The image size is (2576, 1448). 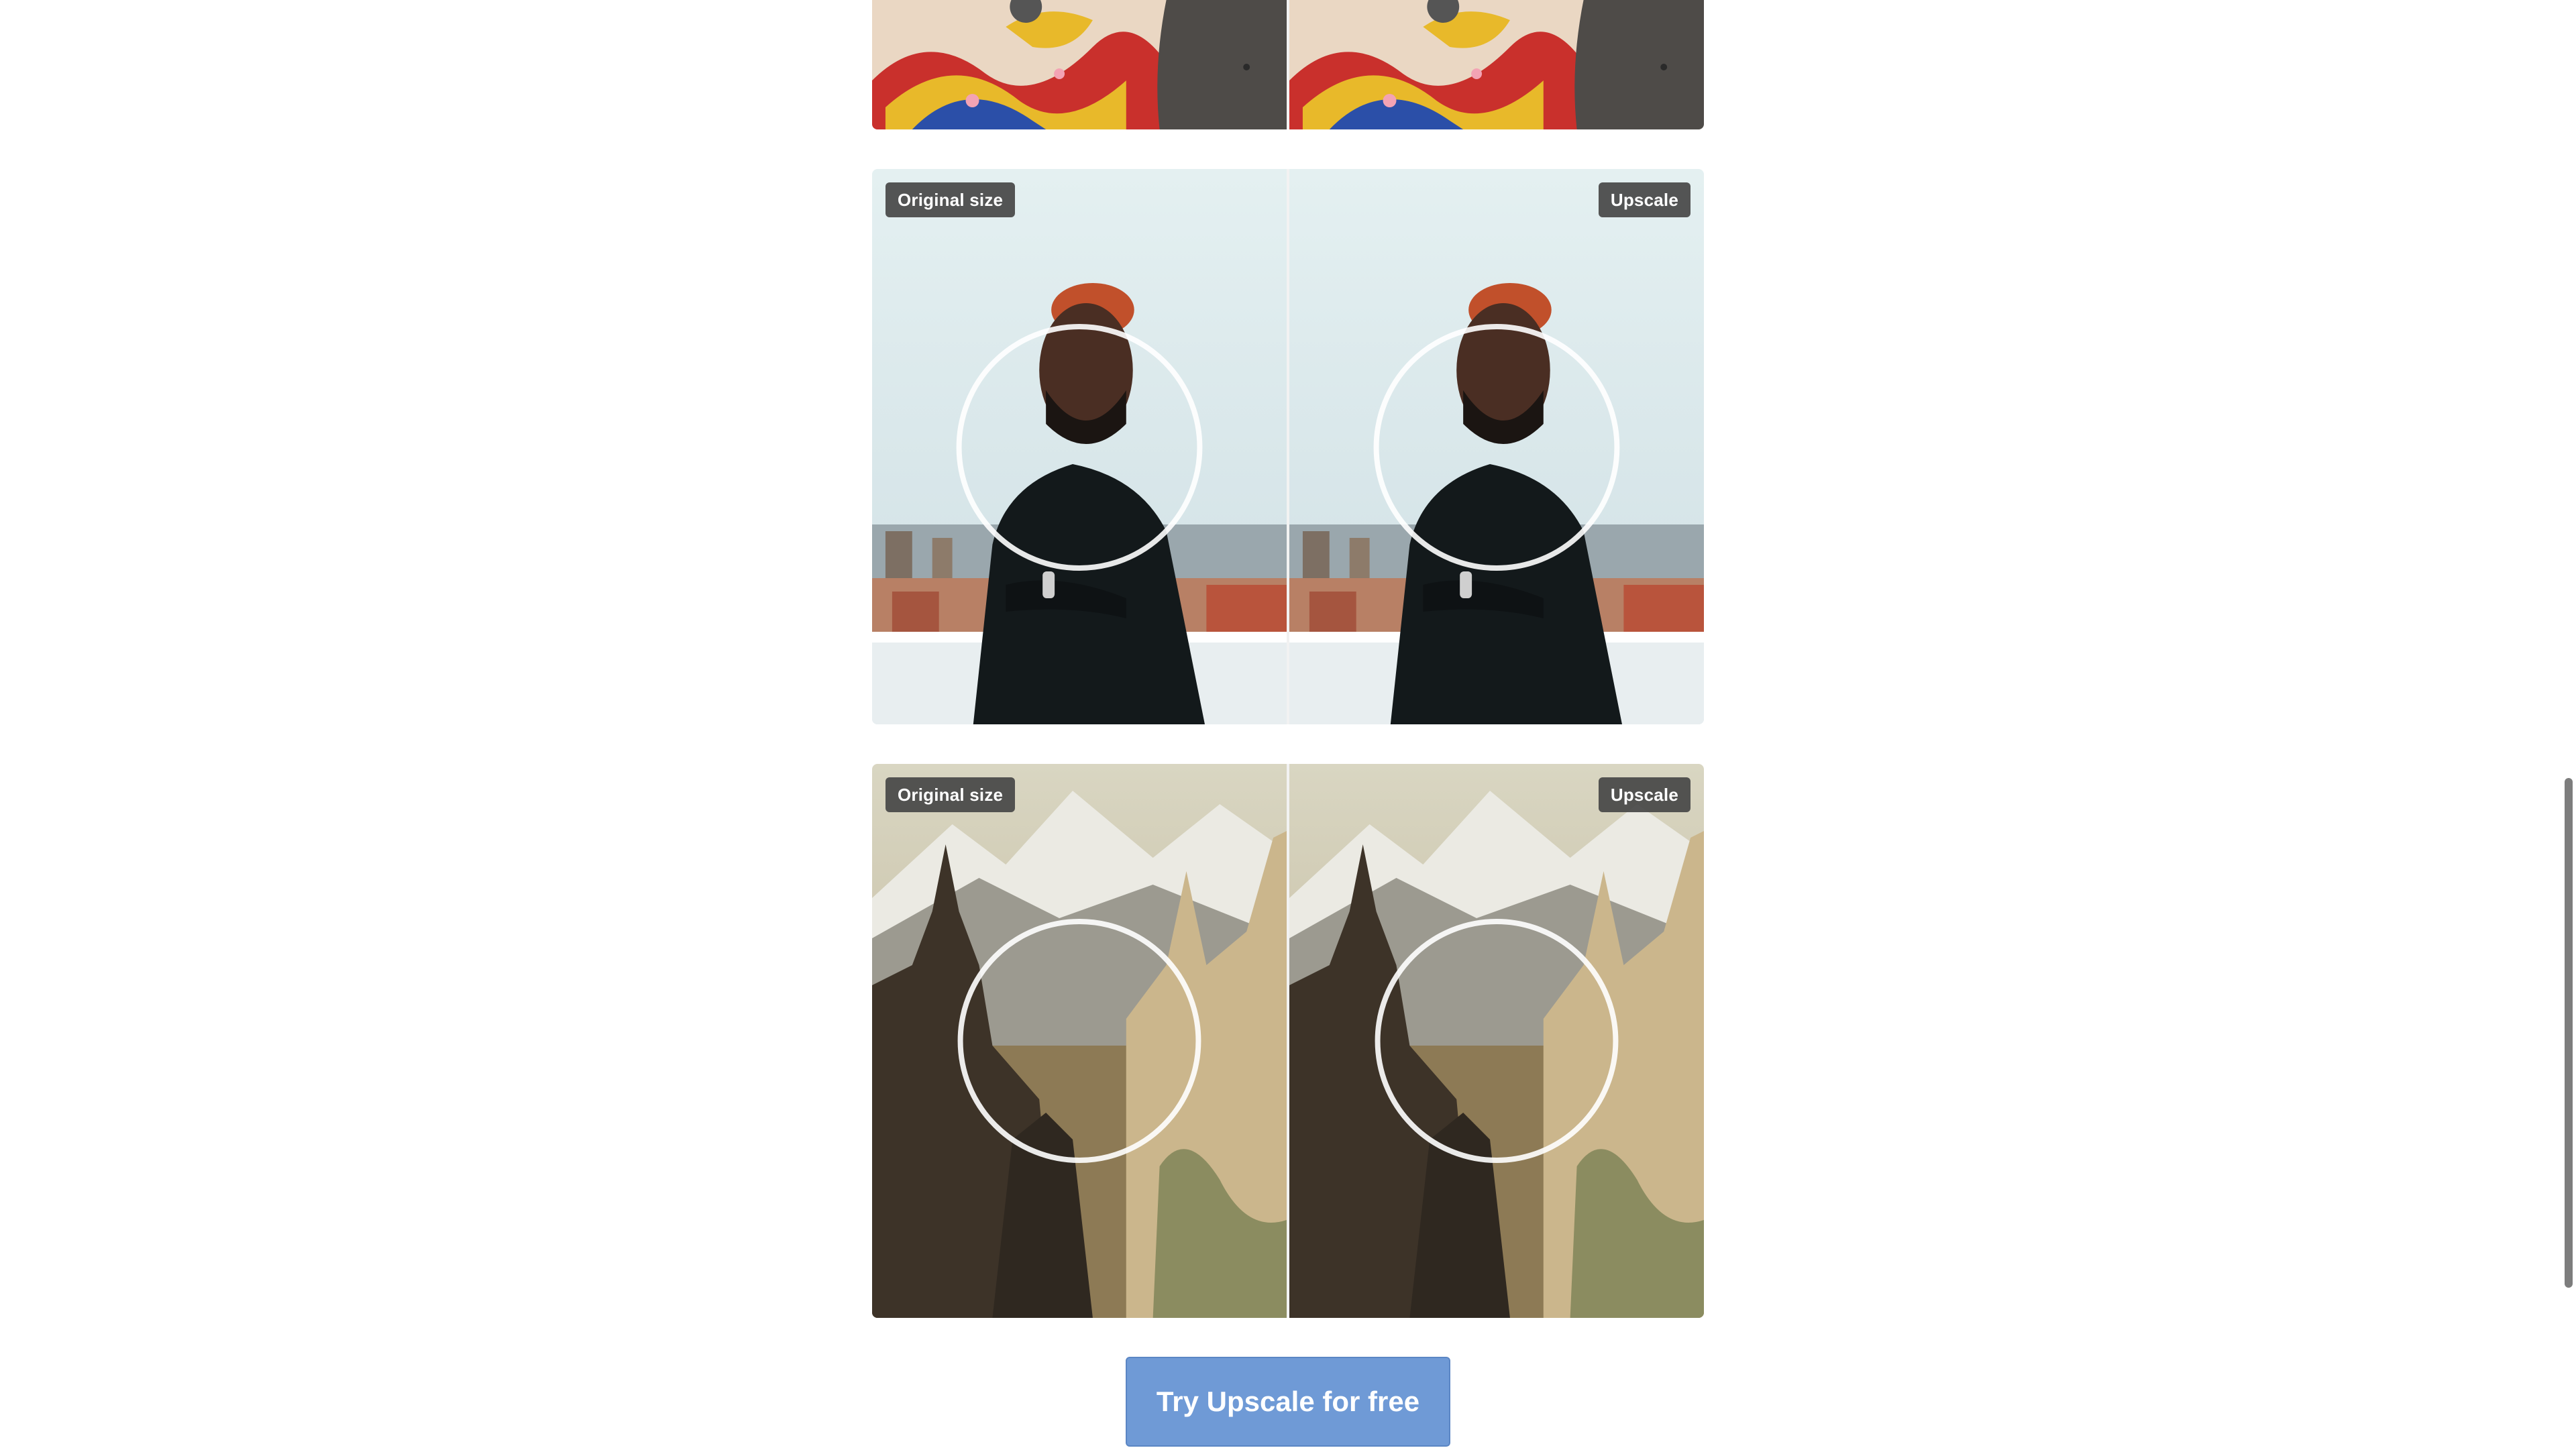 I want to click on scrollbar-thumb, so click(x=2569, y=1033).